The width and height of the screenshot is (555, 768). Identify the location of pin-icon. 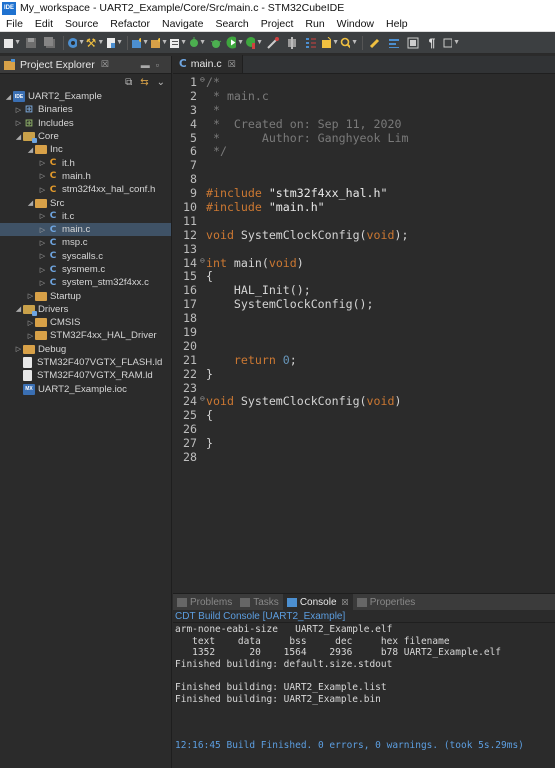
(292, 43).